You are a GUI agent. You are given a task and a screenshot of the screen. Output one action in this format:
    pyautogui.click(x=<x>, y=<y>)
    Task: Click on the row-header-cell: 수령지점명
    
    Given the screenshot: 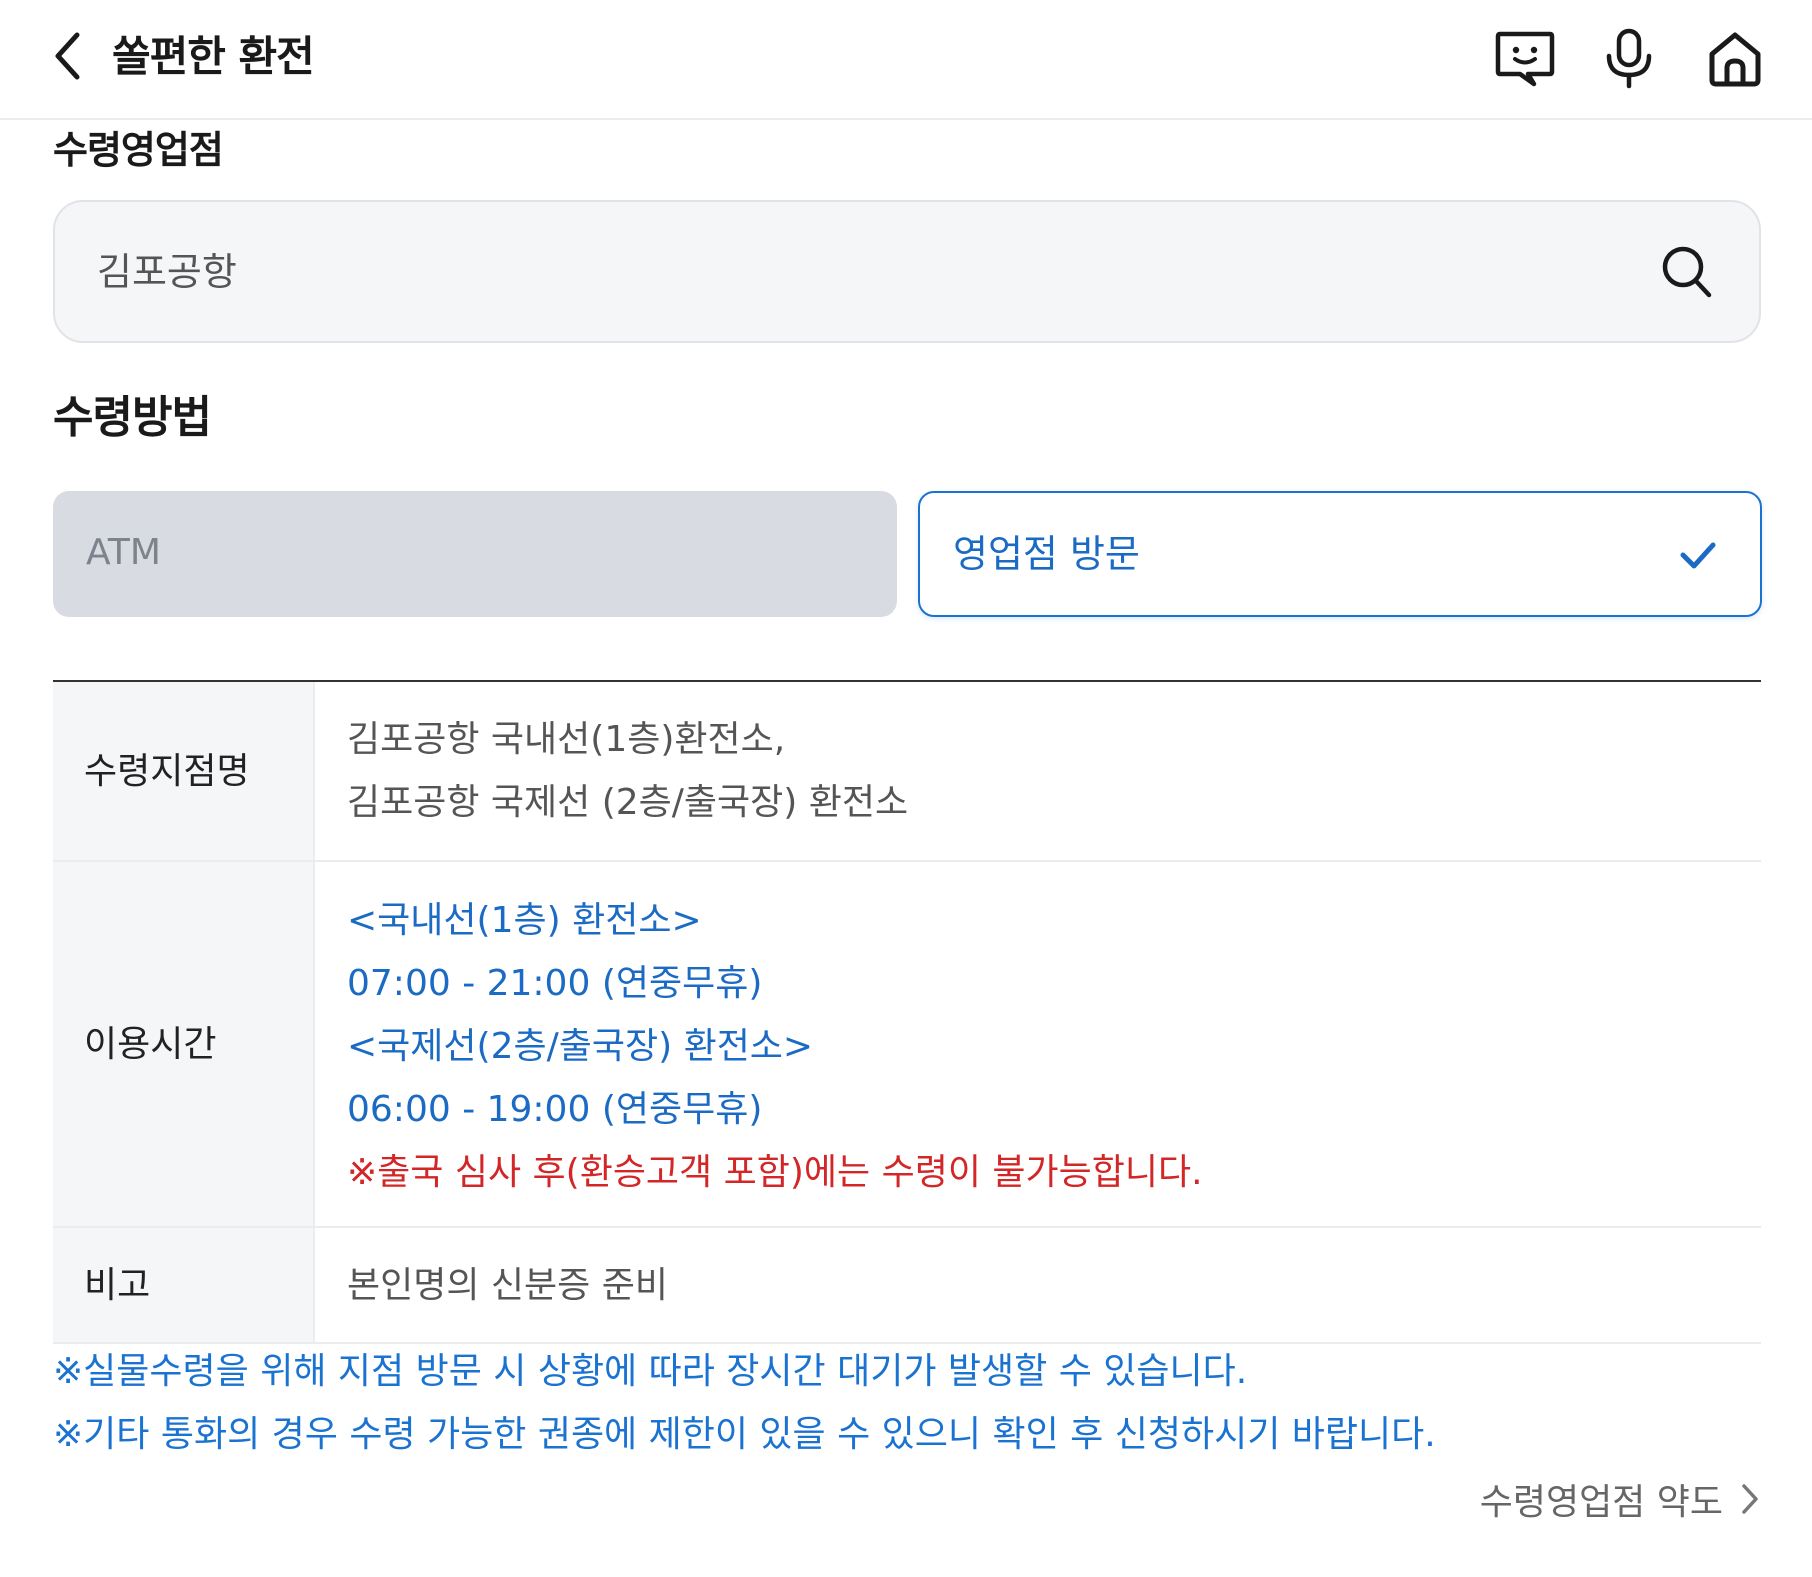 What is the action you would take?
    pyautogui.click(x=184, y=771)
    